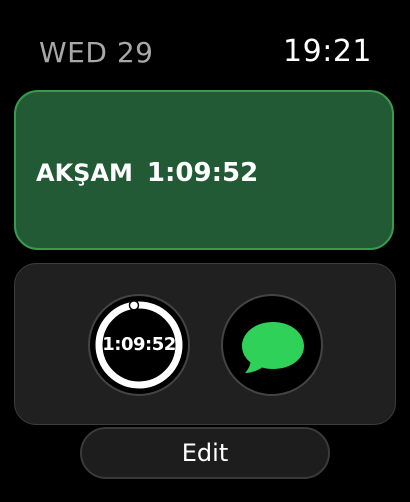 This screenshot has width=410, height=502. What do you see at coordinates (327, 51) in the screenshot?
I see `time-label: 19:21` at bounding box center [327, 51].